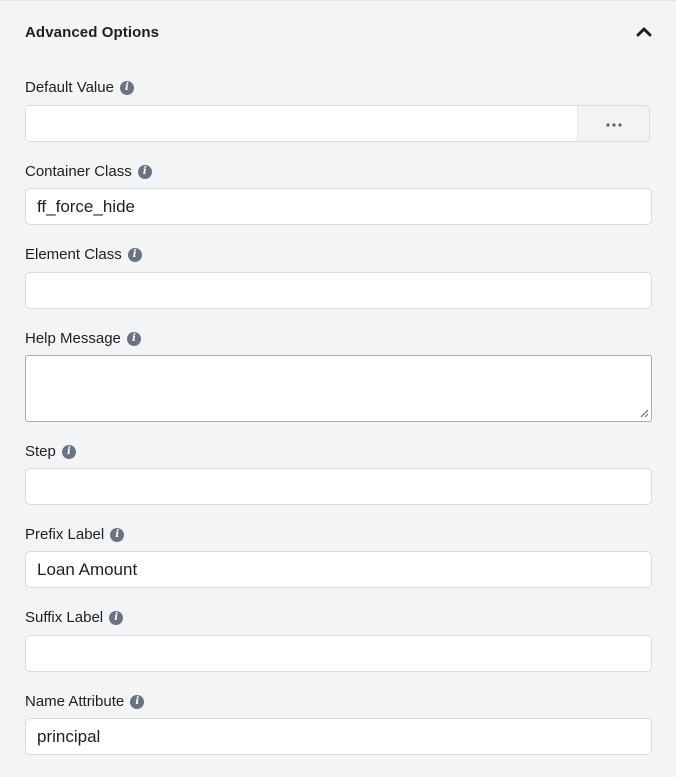 The image size is (676, 777). What do you see at coordinates (338, 32) in the screenshot?
I see `advanced-options-header: Advanced Options` at bounding box center [338, 32].